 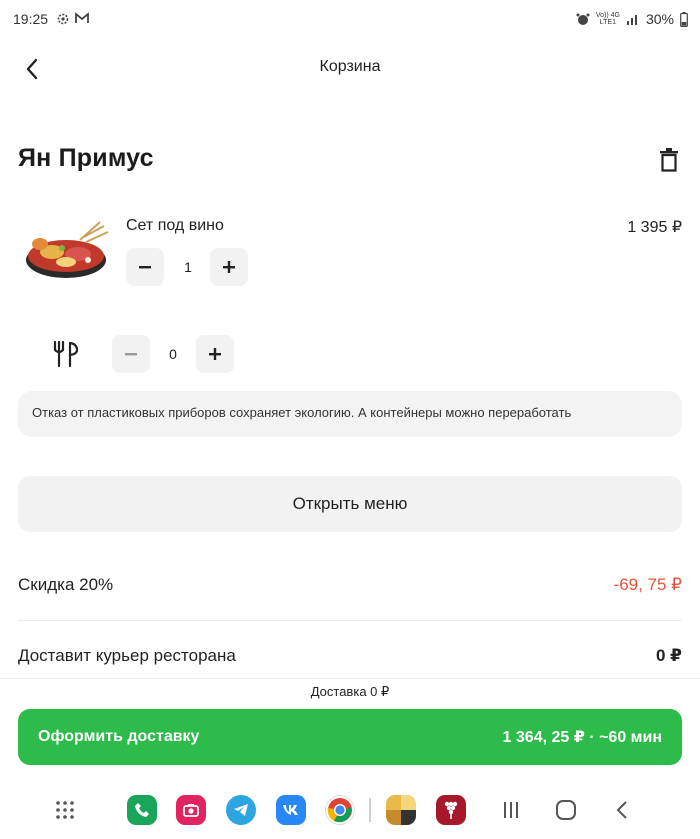 I want to click on discount-value: -69, 75 ₽, so click(x=647, y=584).